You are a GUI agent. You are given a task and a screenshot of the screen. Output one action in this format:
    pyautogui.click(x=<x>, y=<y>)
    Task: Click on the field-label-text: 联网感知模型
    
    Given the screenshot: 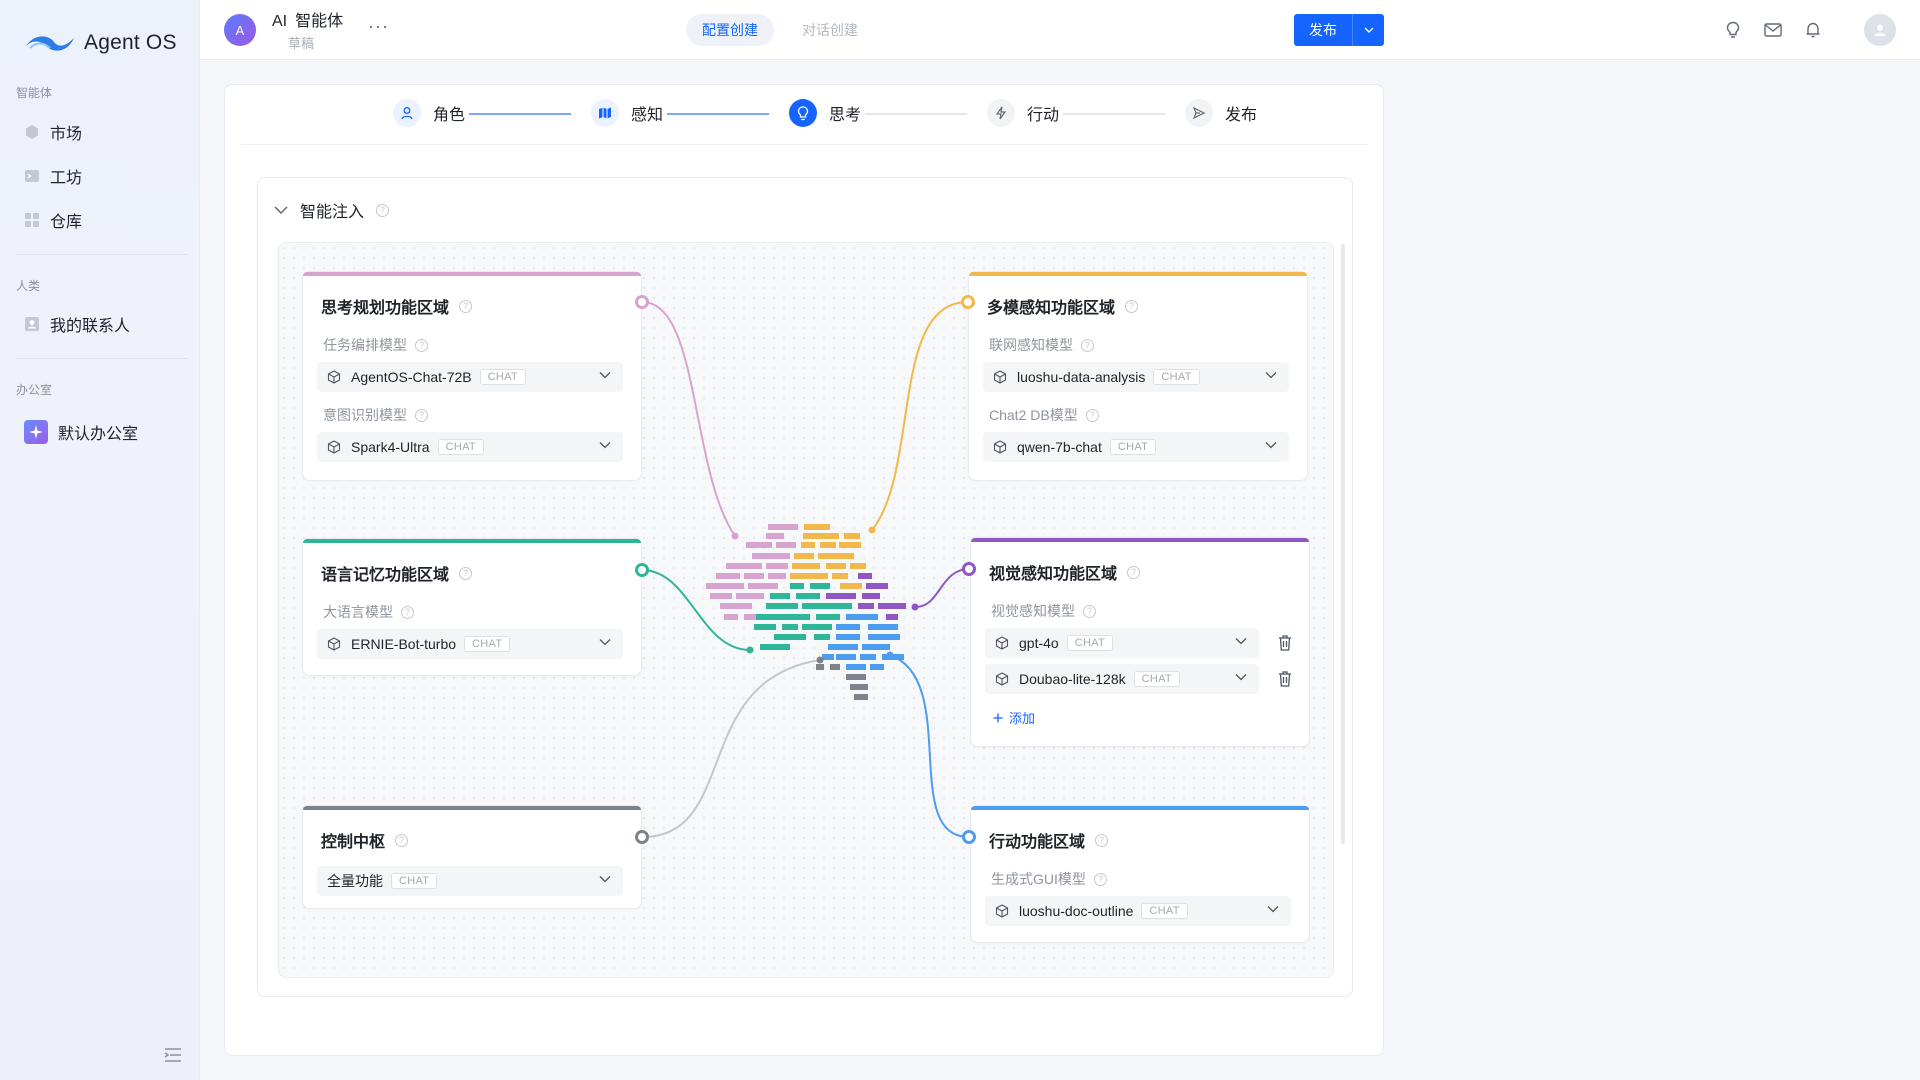 What is the action you would take?
    pyautogui.click(x=1031, y=345)
    